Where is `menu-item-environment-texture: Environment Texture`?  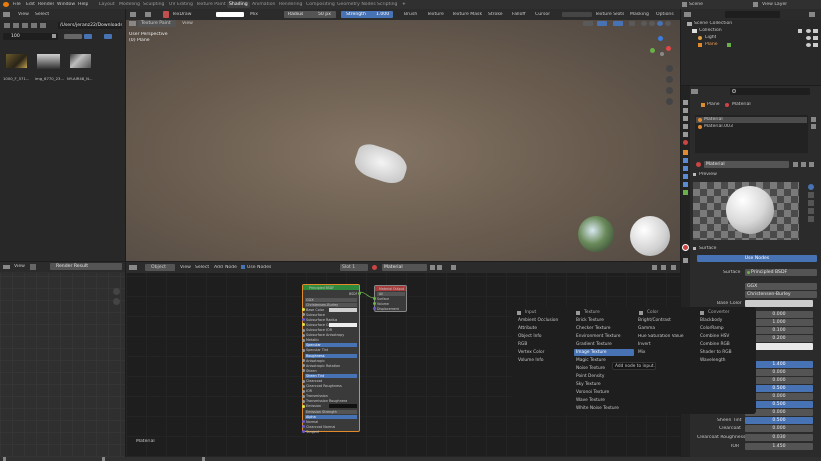
menu-item-environment-texture: Environment Texture is located at coordinates (598, 336).